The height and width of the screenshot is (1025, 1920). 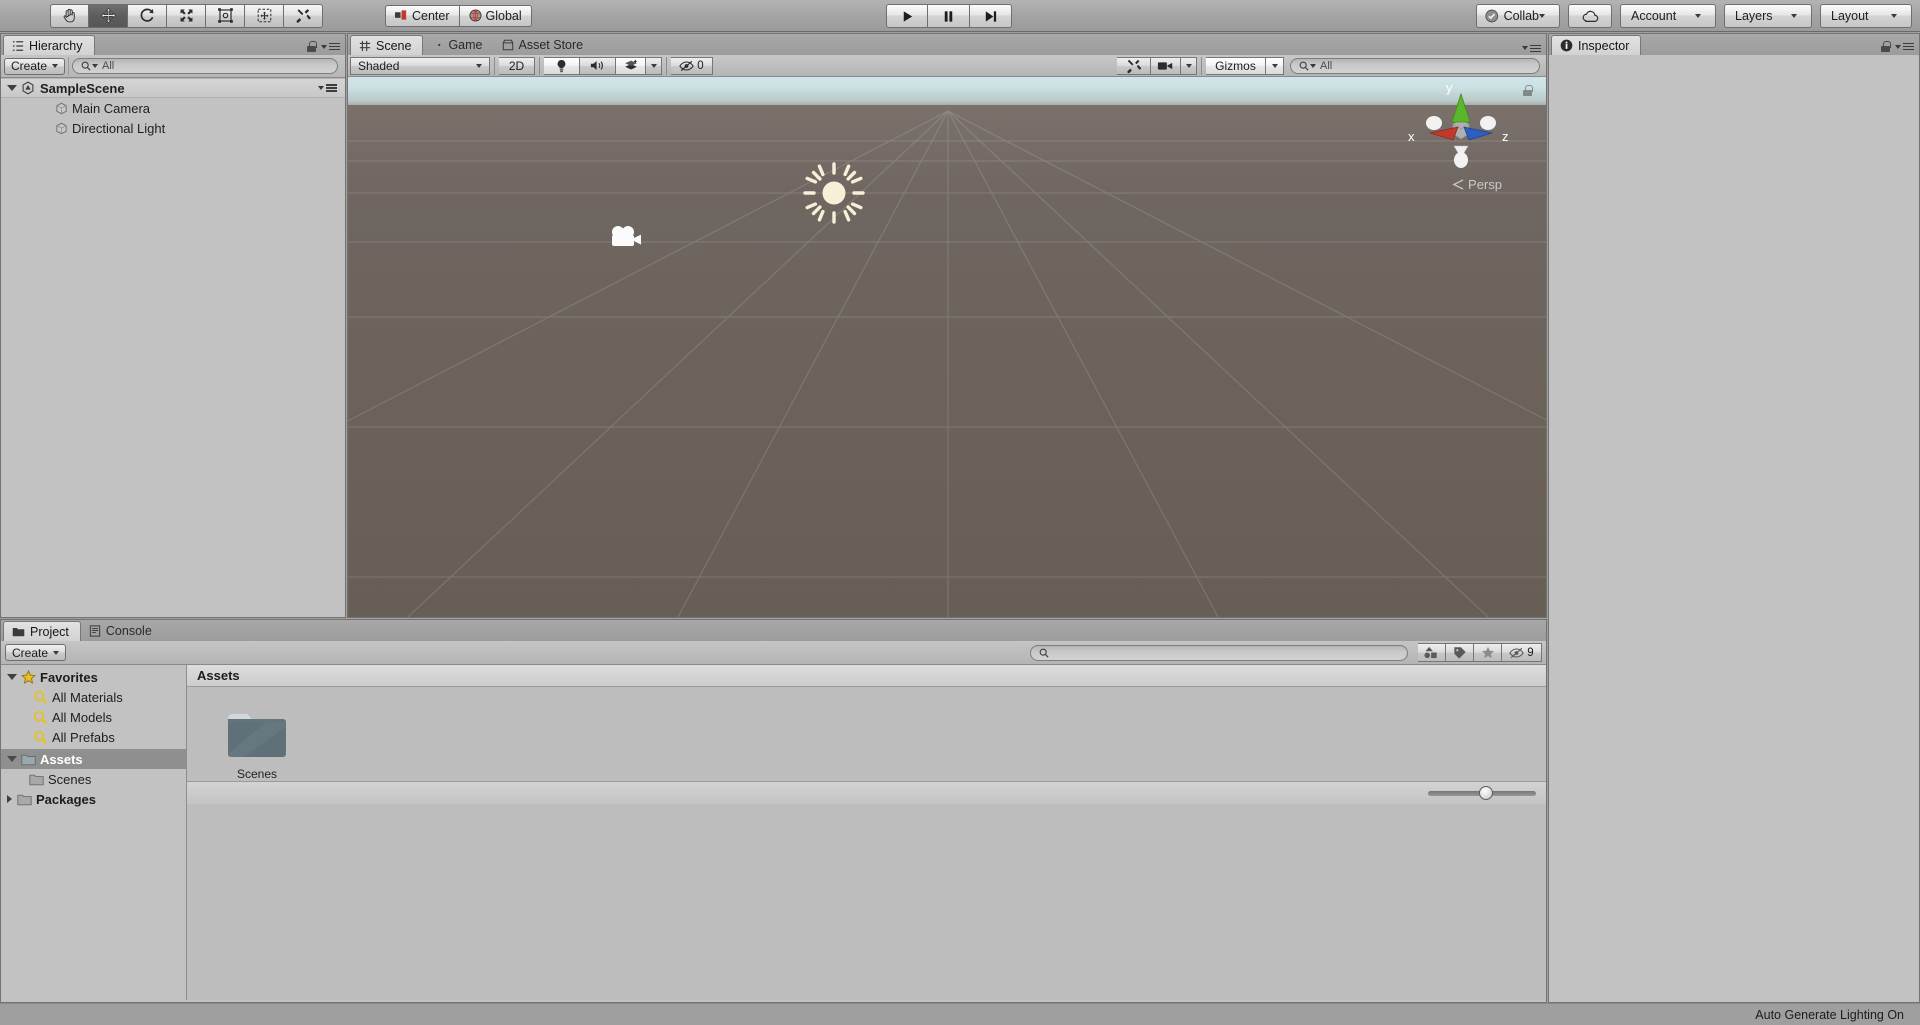 What do you see at coordinates (495, 15) in the screenshot?
I see `pivot-rotation-button: Global` at bounding box center [495, 15].